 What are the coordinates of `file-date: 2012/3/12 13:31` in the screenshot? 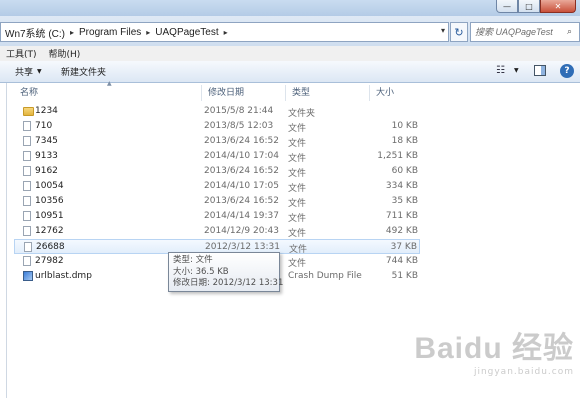 It's located at (242, 247).